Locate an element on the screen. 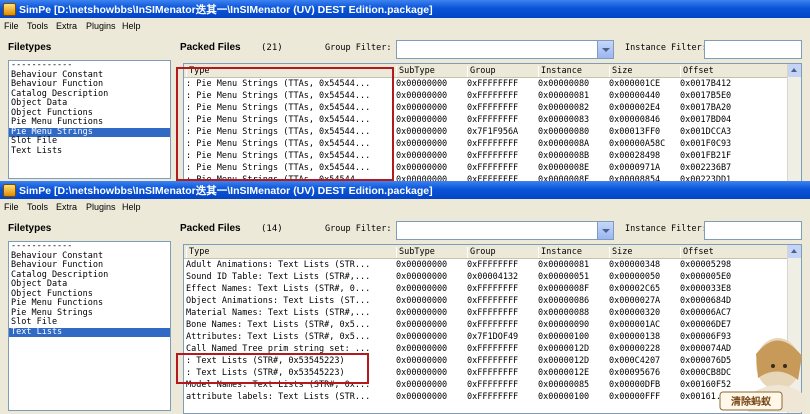 Image resolution: width=810 pixels, height=414 pixels. col-type: Type is located at coordinates (290, 252).